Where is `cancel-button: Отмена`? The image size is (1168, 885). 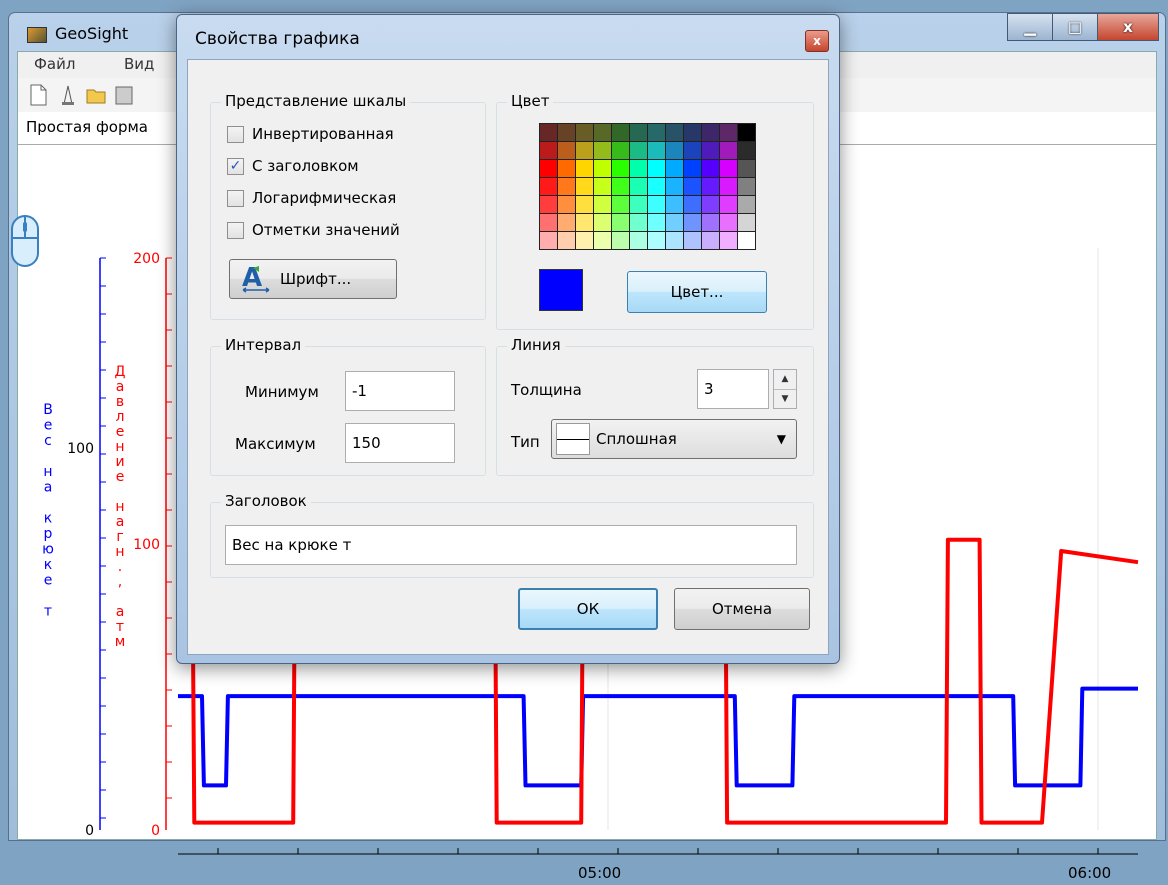
cancel-button: Отмена is located at coordinates (742, 609).